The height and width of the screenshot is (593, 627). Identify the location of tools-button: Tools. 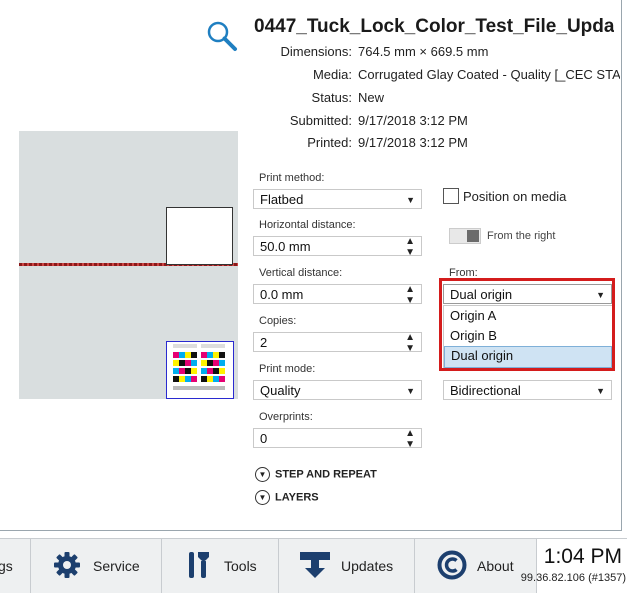
(219, 566).